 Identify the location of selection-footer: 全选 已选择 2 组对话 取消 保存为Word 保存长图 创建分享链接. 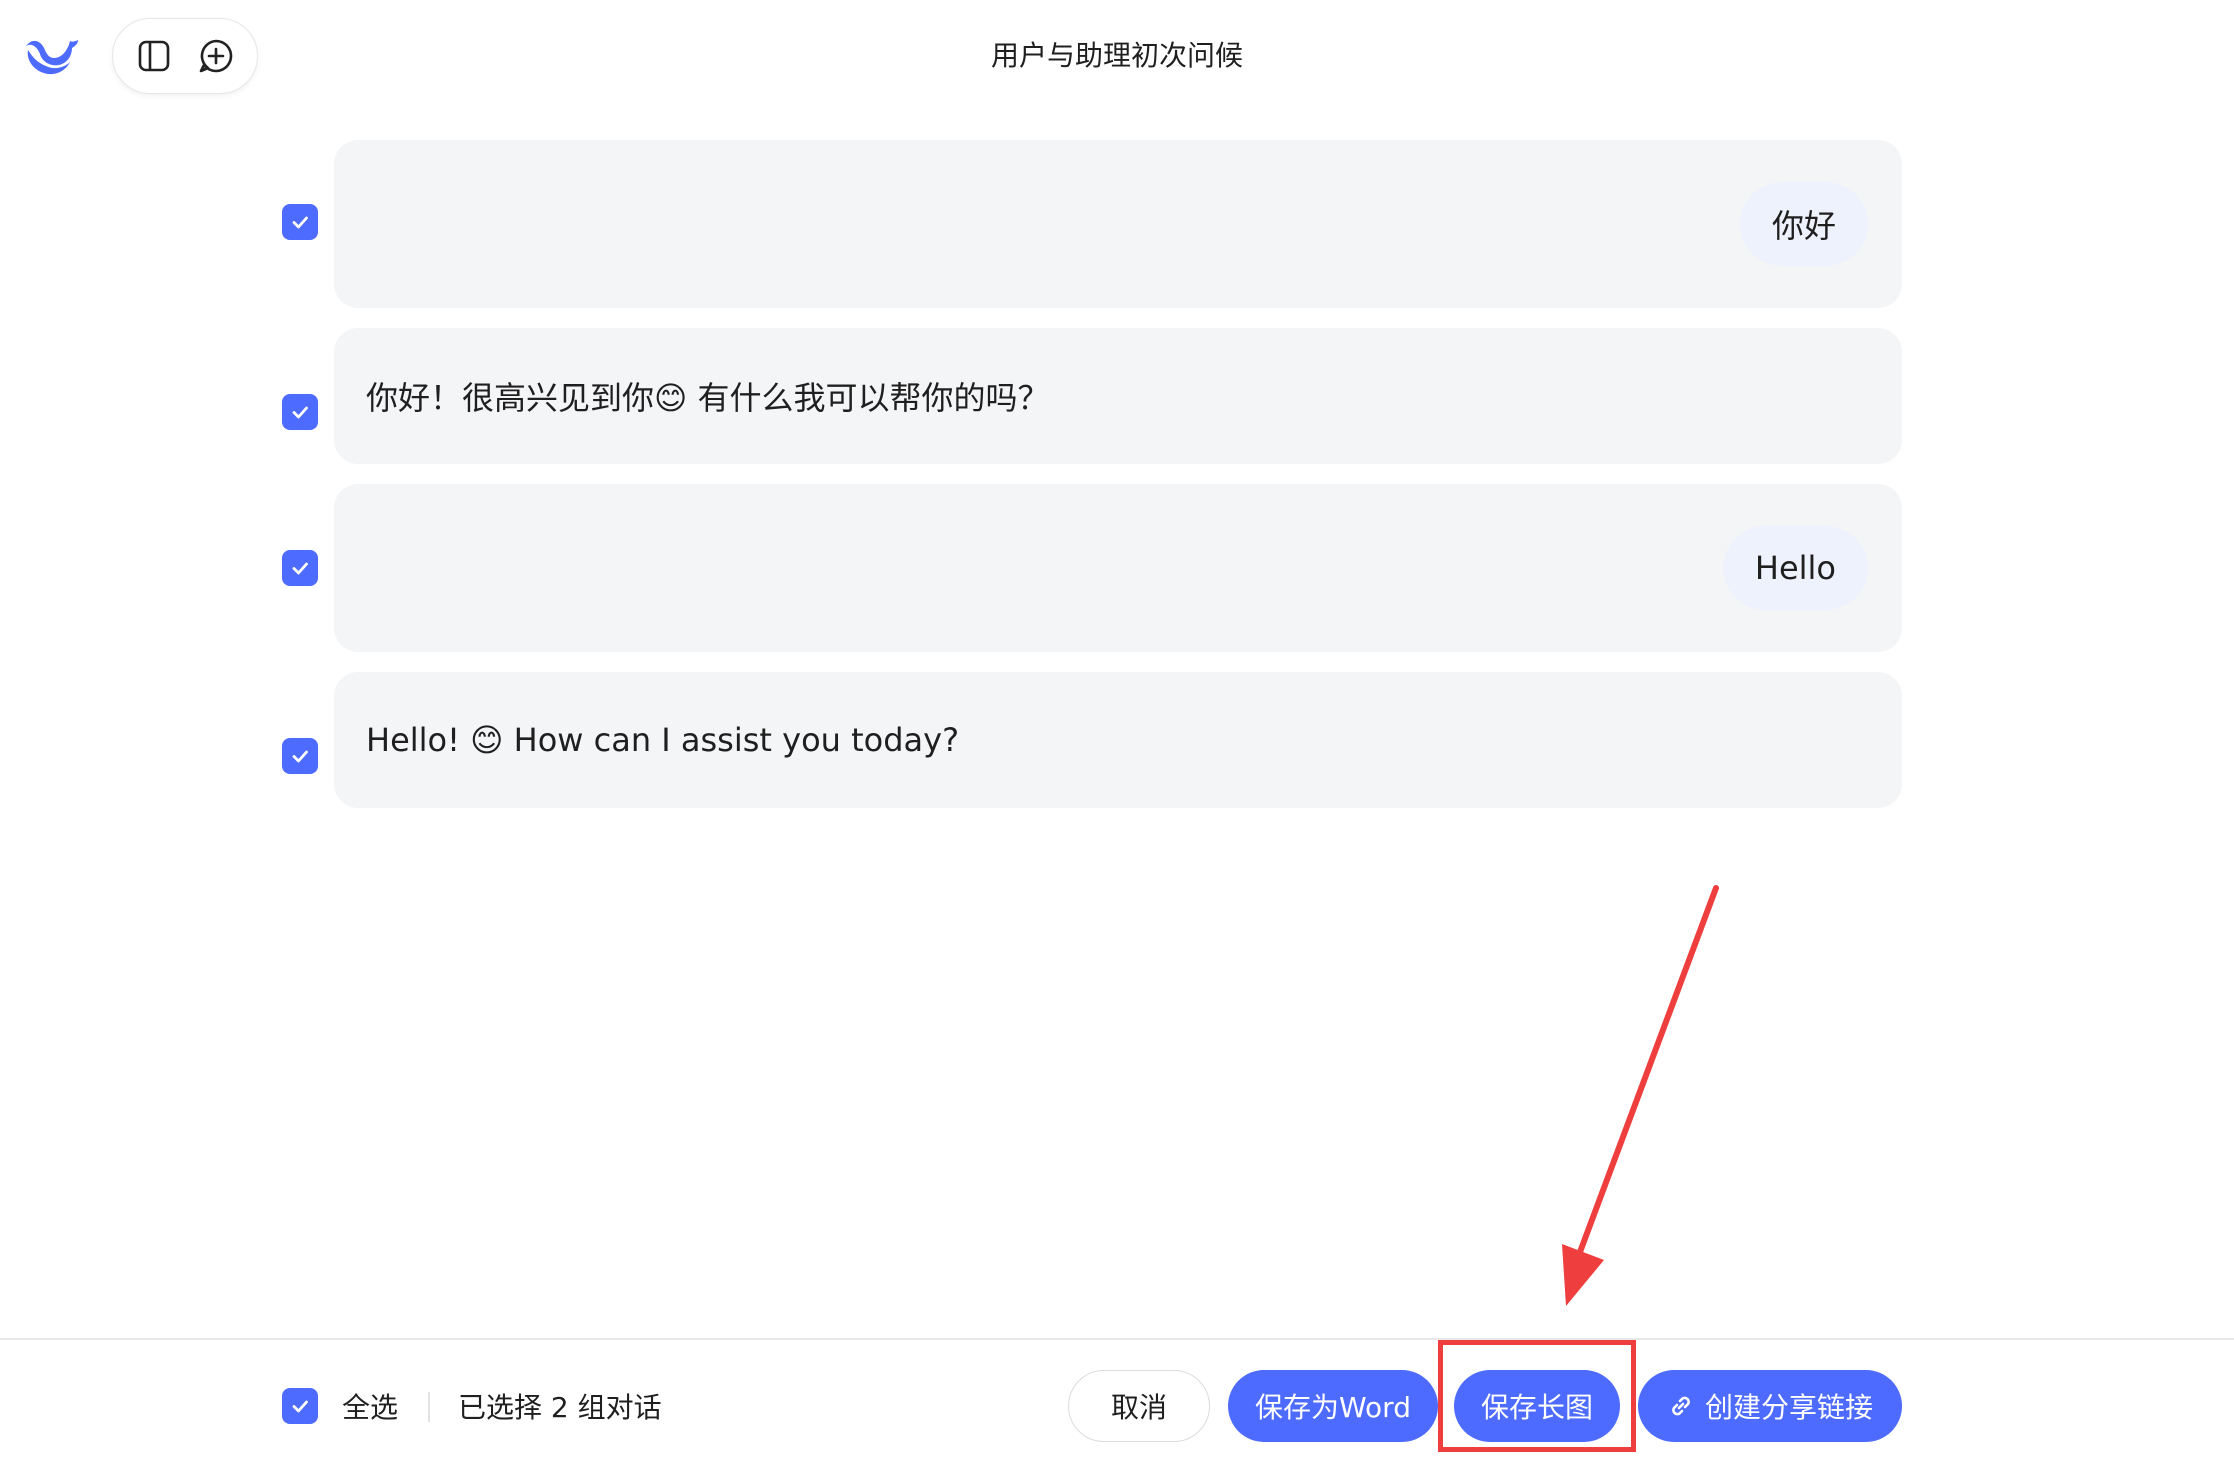
(1117, 1402).